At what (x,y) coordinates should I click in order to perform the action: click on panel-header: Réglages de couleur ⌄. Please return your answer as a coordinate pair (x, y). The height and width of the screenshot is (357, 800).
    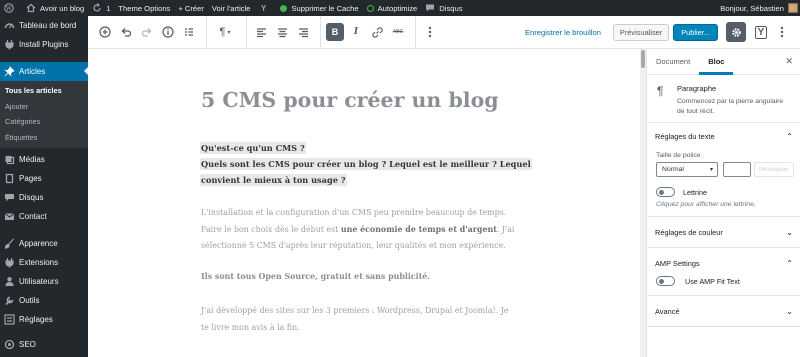
    Looking at the image, I should click on (723, 232).